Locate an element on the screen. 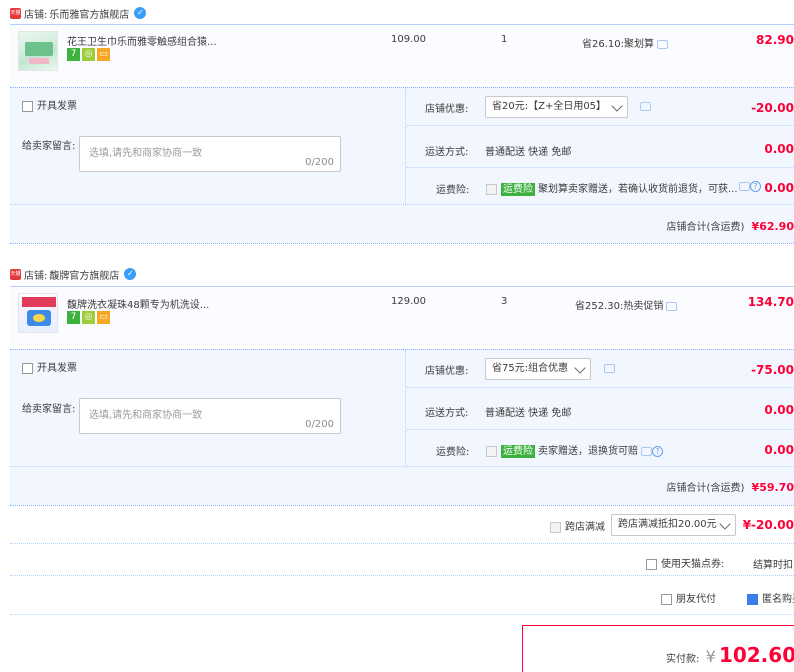 The width and height of the screenshot is (794, 672). cross-store-select: 跨店满减抵扣20.00元 is located at coordinates (673, 525).